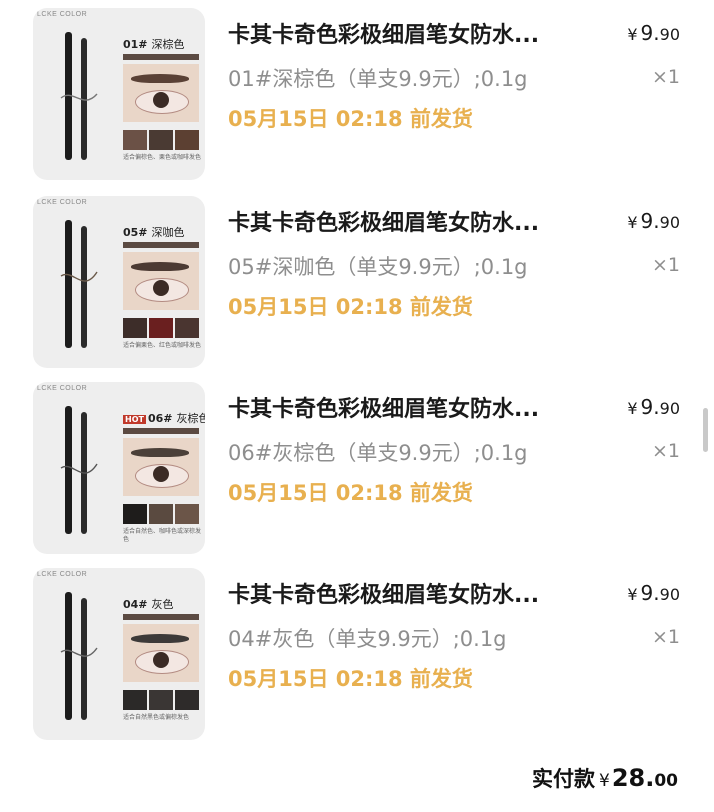  What do you see at coordinates (378, 267) in the screenshot?
I see `sku-spec: 05#深咖色（单支9.9元）;0.1g` at bounding box center [378, 267].